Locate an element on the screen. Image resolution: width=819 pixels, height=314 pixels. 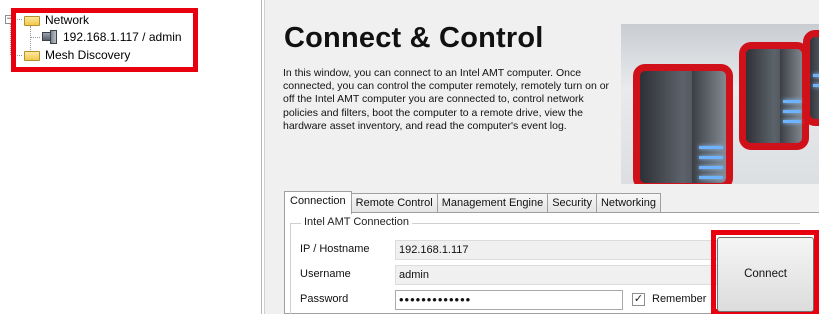
computers-illustration is located at coordinates (720, 104).